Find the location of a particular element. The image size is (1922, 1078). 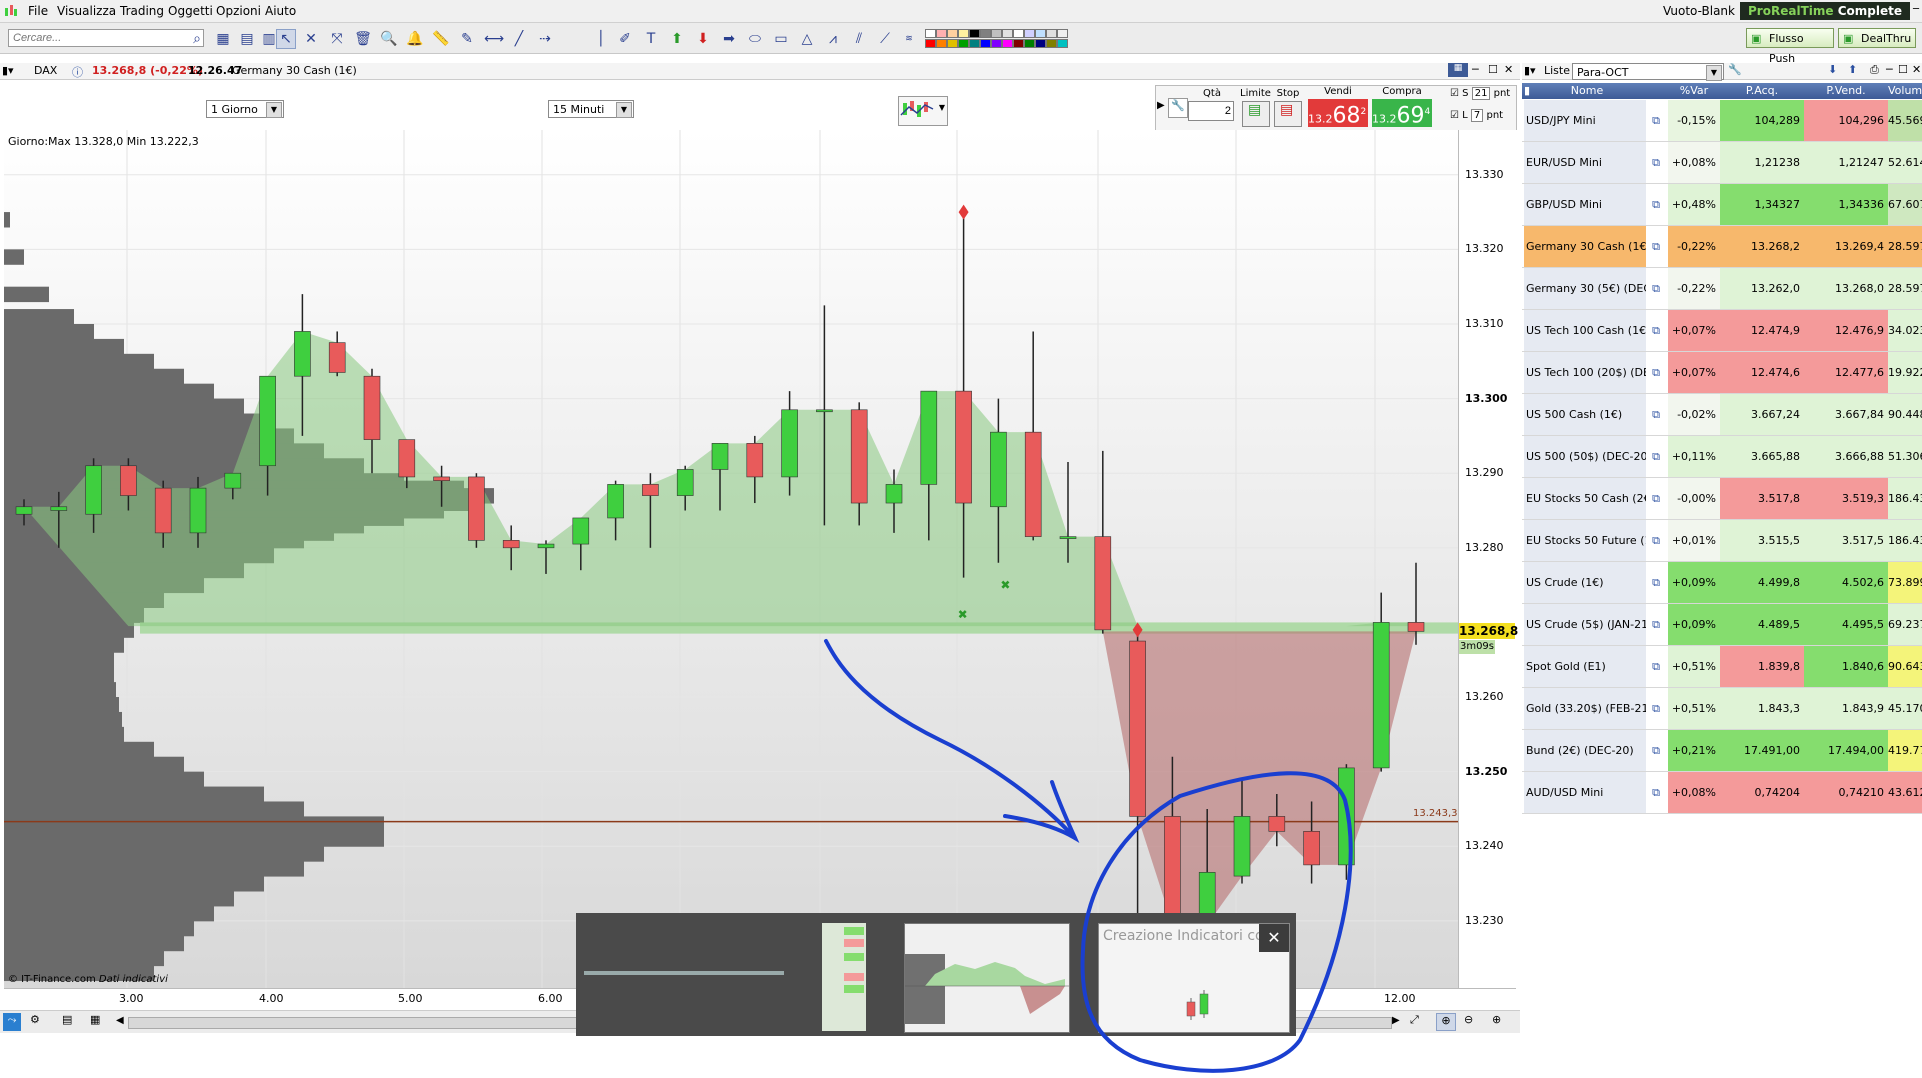

watchlist-select: Para-OCT ▼ is located at coordinates (1648, 72).